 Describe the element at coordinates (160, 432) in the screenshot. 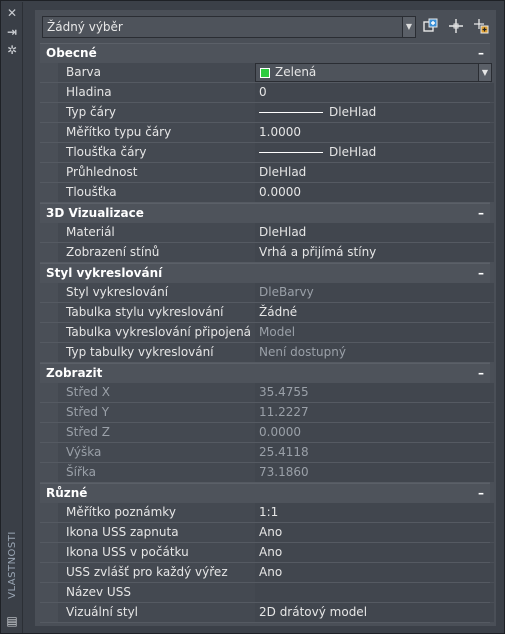

I see `property-name: Střed Z` at that location.